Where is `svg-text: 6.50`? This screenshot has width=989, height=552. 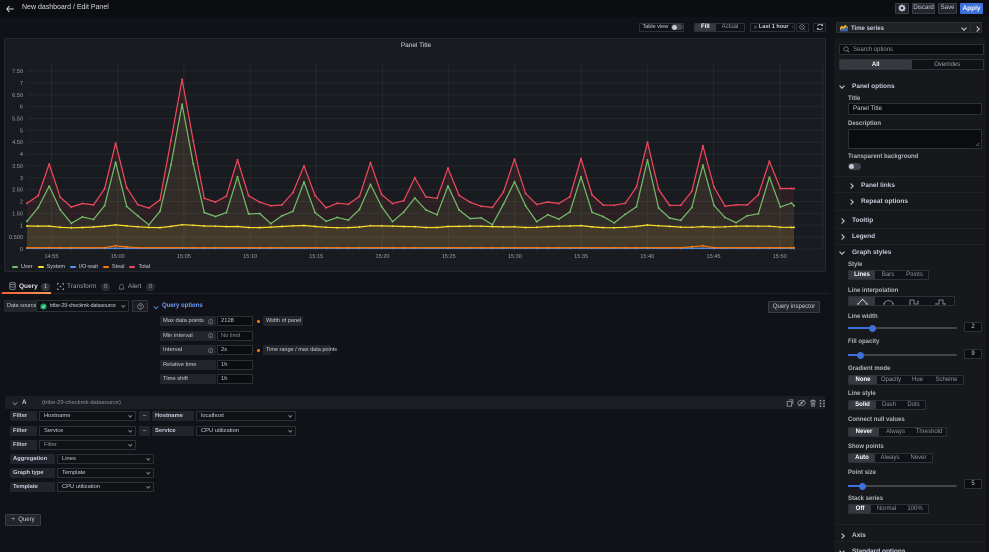
svg-text: 6.50 is located at coordinates (17, 96).